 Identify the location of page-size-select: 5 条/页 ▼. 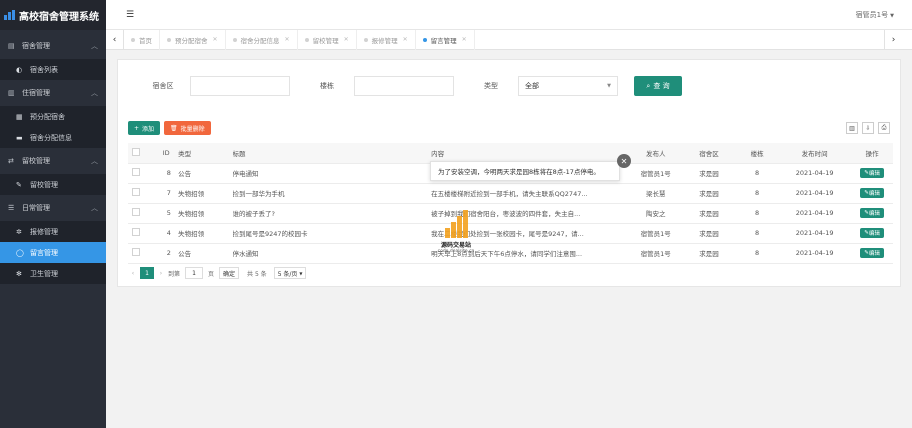
(290, 273).